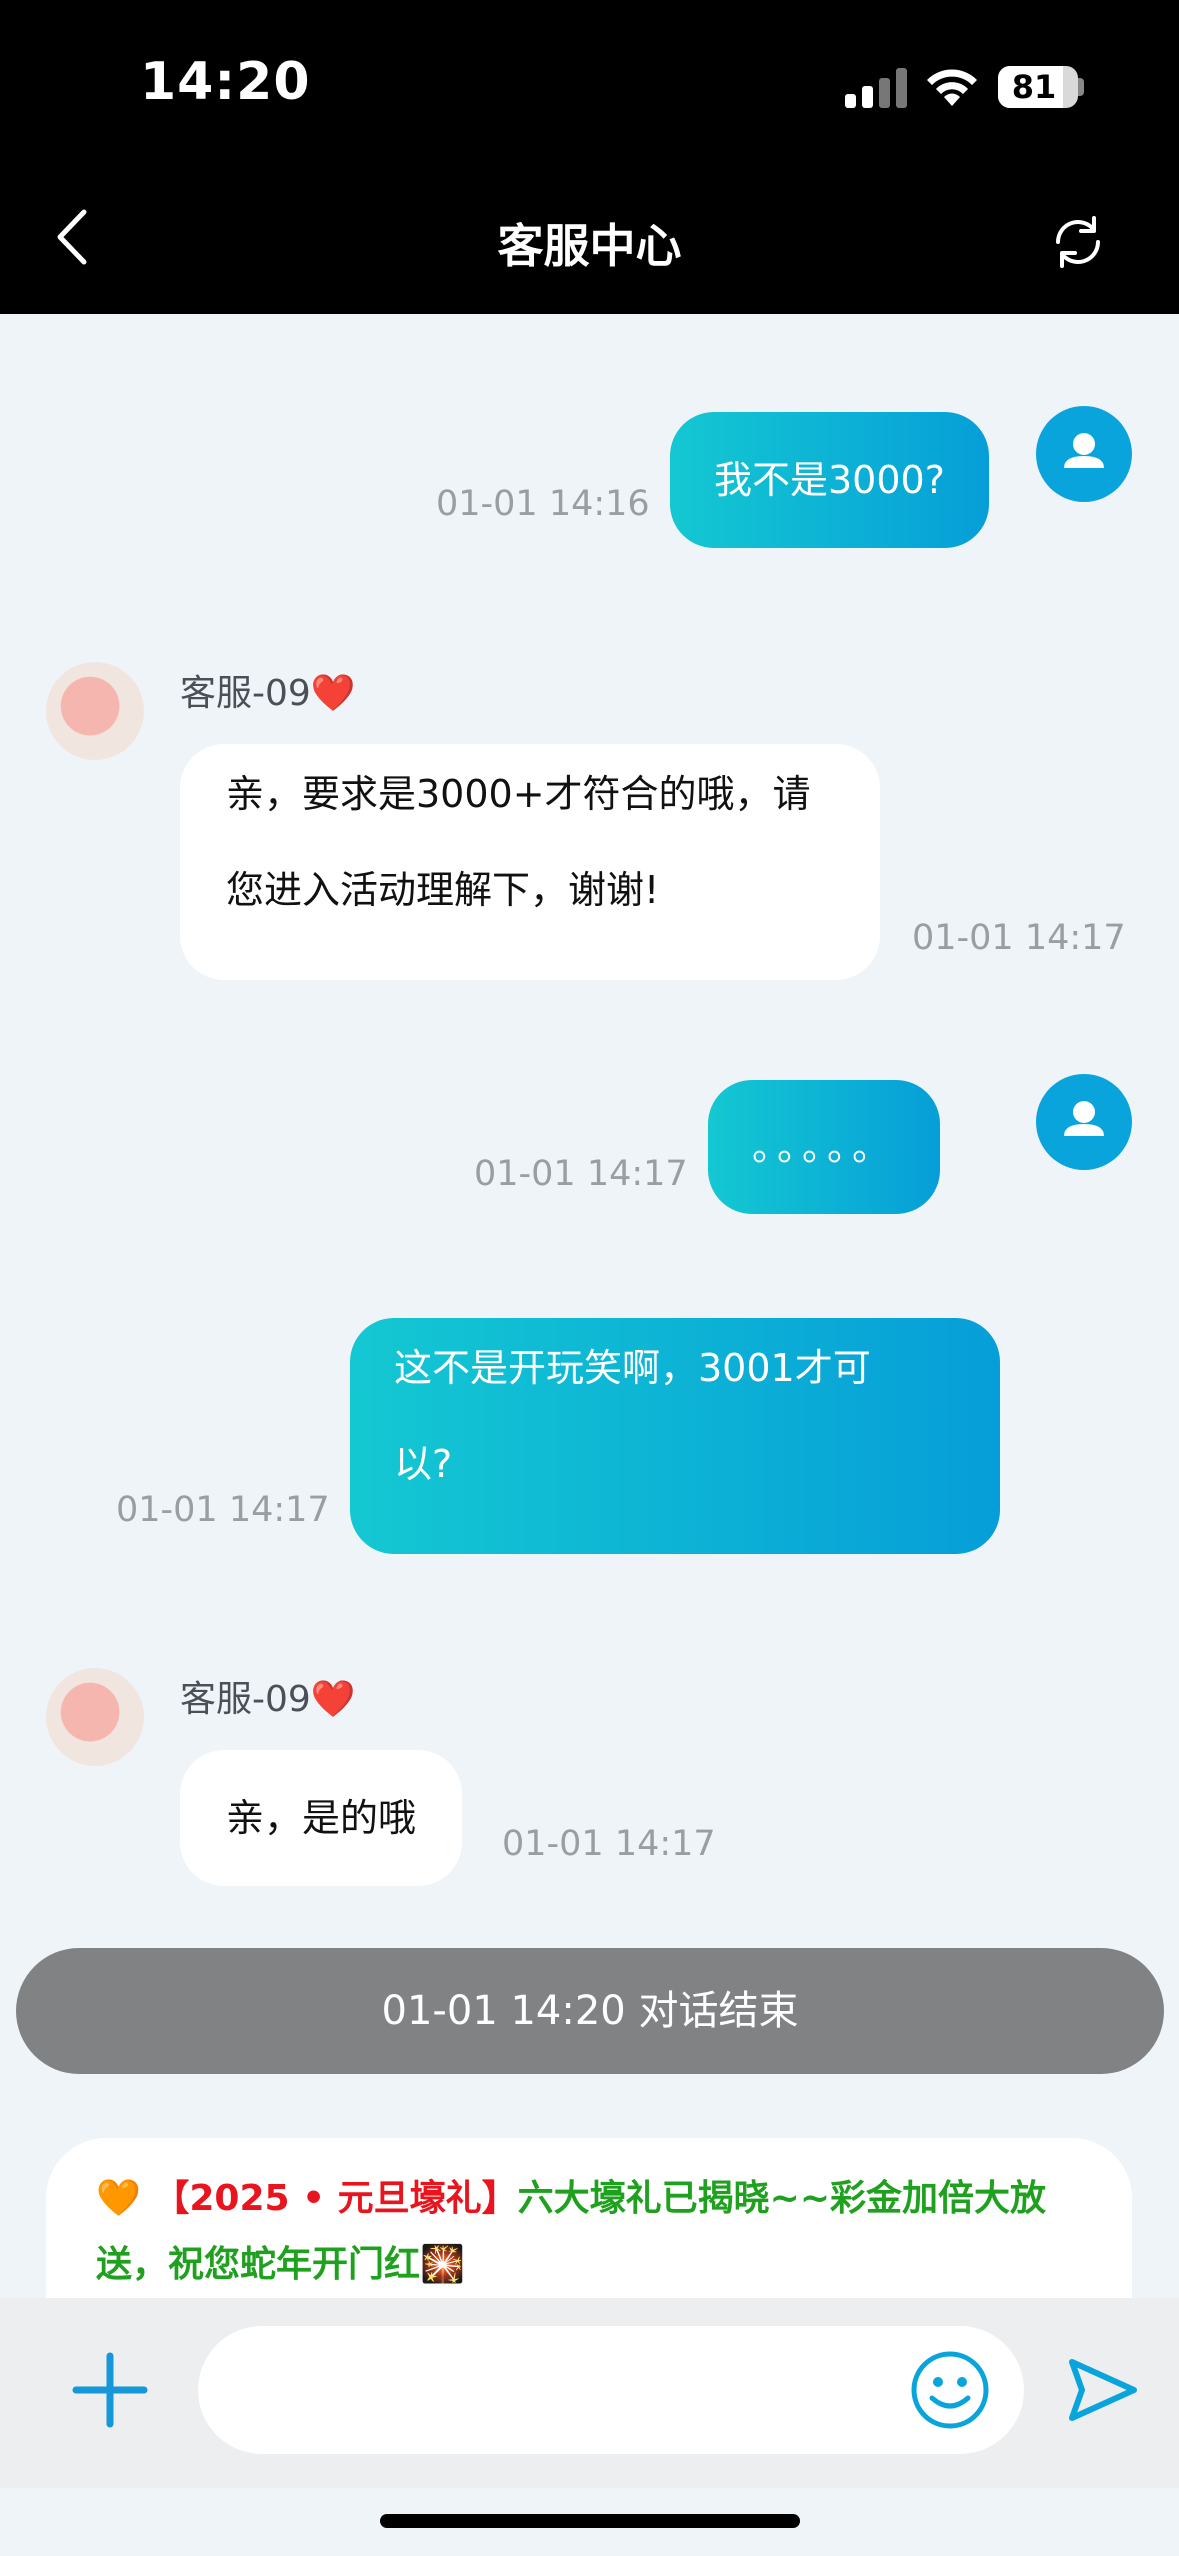 This screenshot has height=2556, width=1179. I want to click on nav-bar: 客服中心, so click(589, 237).